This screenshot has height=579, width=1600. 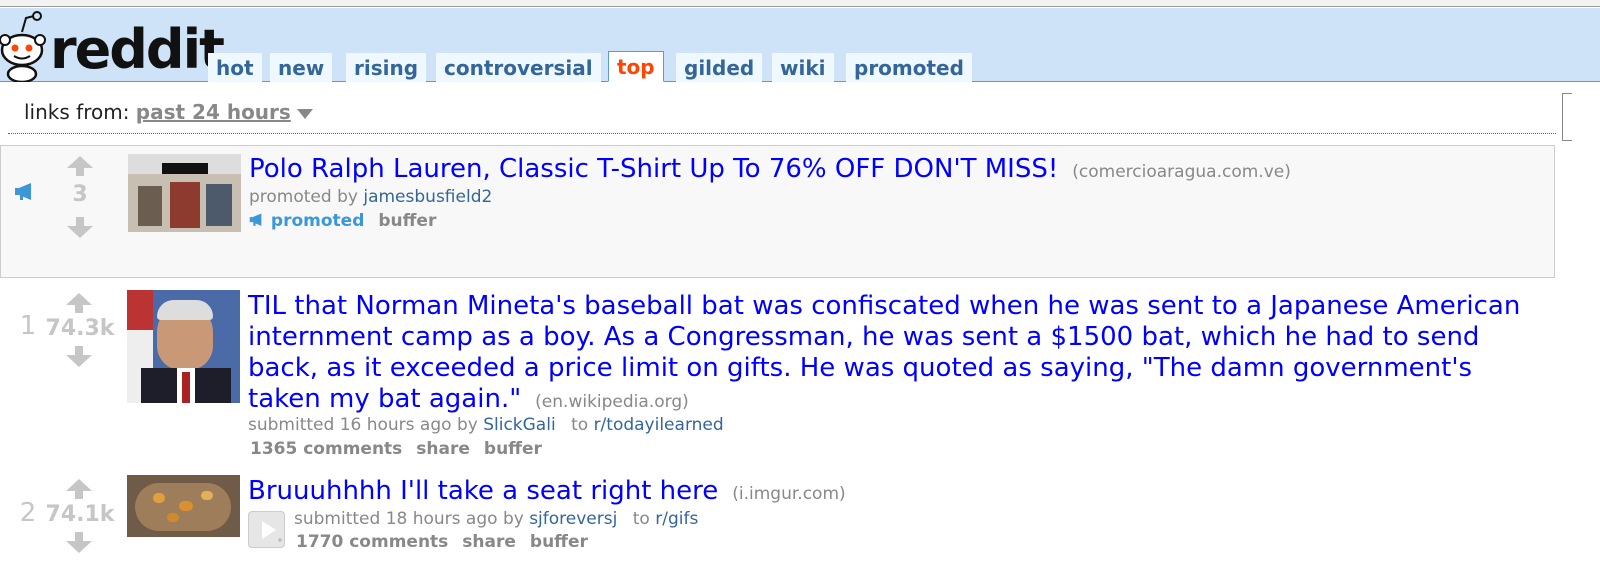 I want to click on time-filter-dropdown: past 24 hours, so click(x=213, y=112).